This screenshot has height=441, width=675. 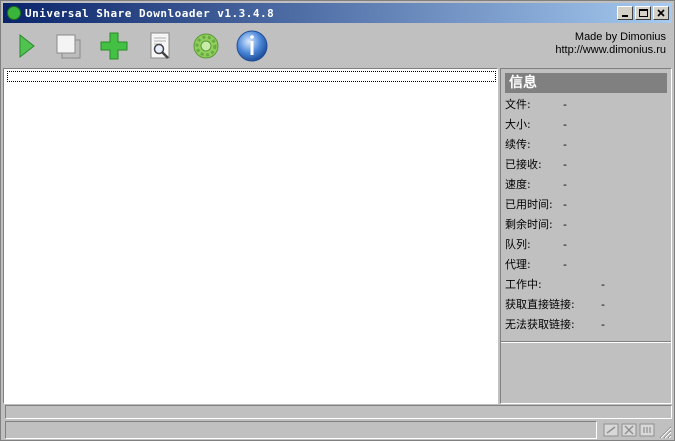 What do you see at coordinates (27, 46) in the screenshot?
I see `play-icon` at bounding box center [27, 46].